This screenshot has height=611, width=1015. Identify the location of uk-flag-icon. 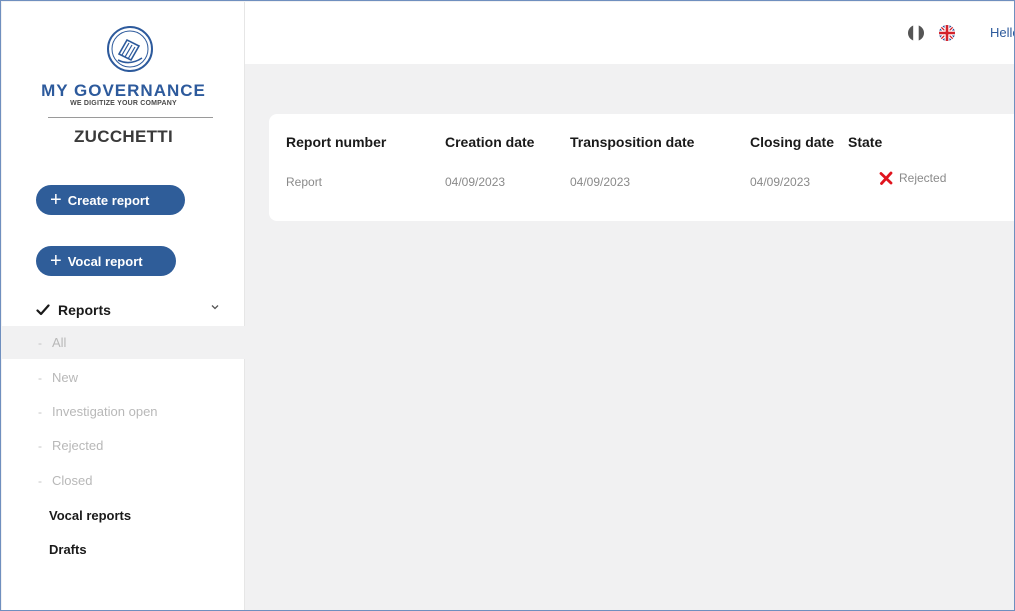
(947, 33).